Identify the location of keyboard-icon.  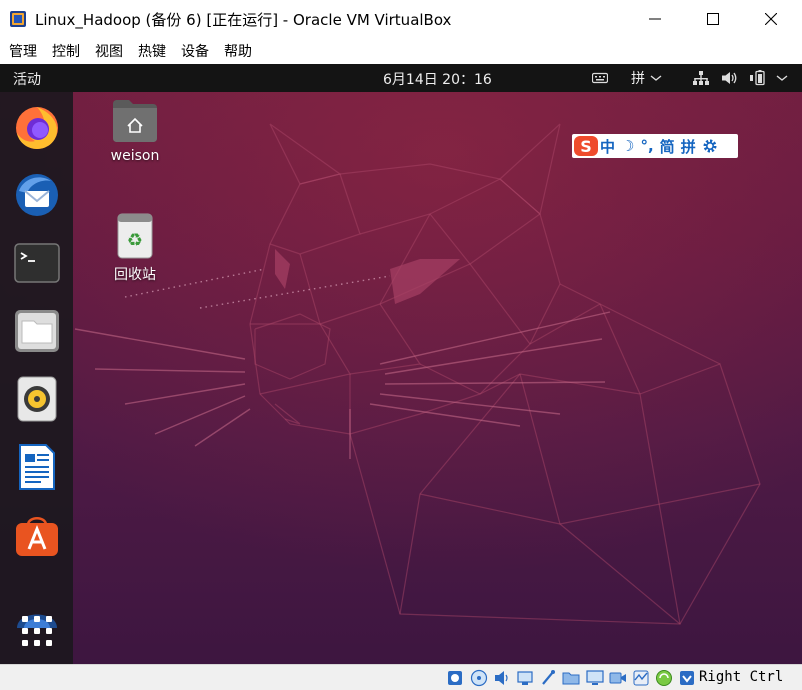
(600, 78).